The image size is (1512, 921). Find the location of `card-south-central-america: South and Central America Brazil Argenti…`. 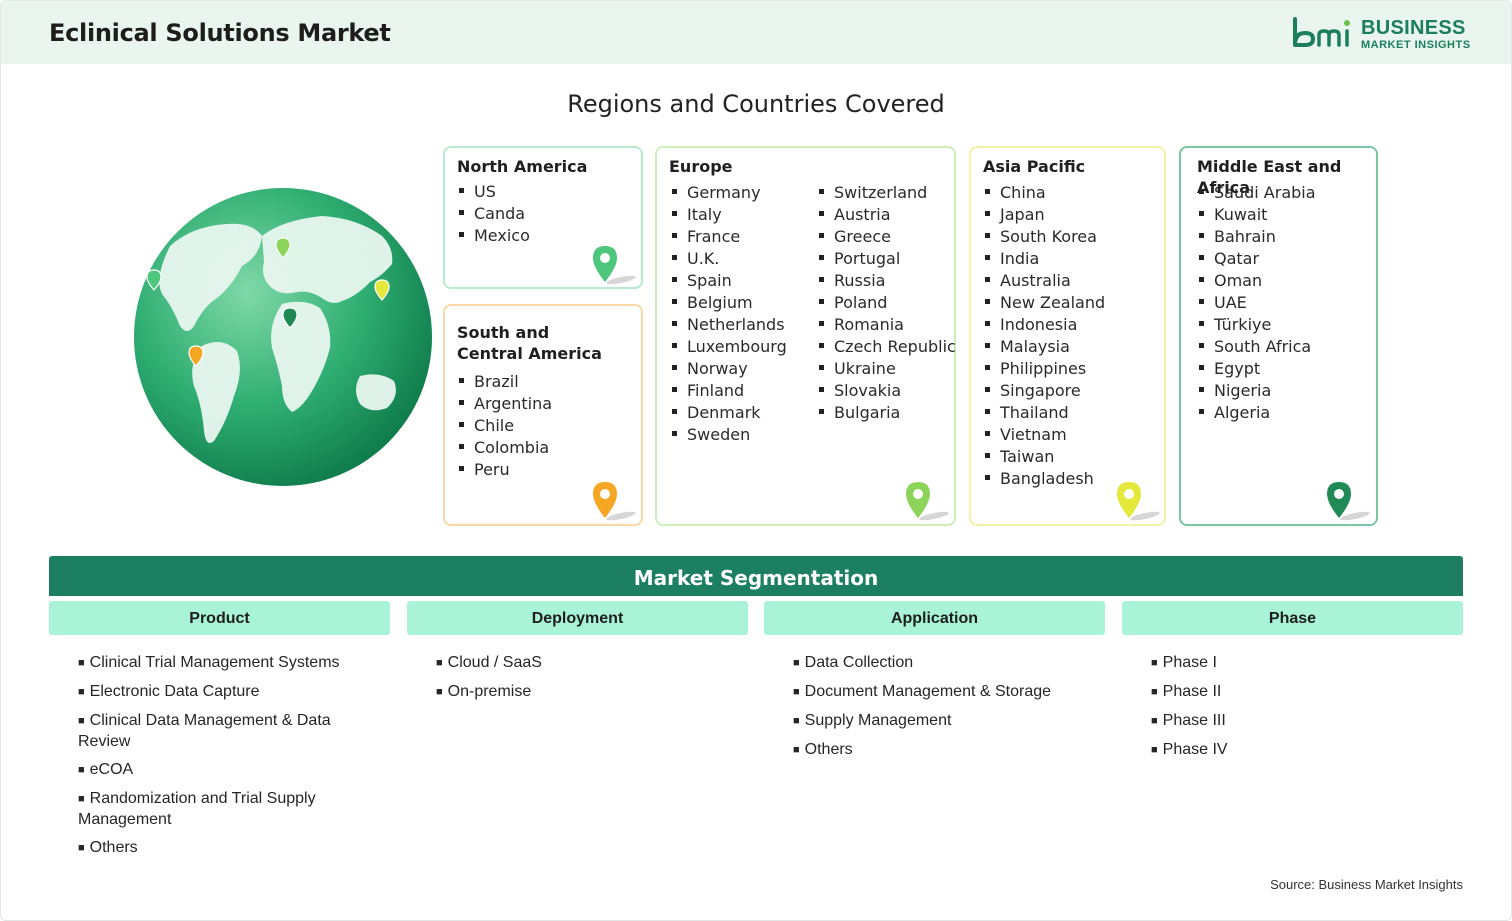

card-south-central-america: South and Central America Brazil Argenti… is located at coordinates (543, 415).